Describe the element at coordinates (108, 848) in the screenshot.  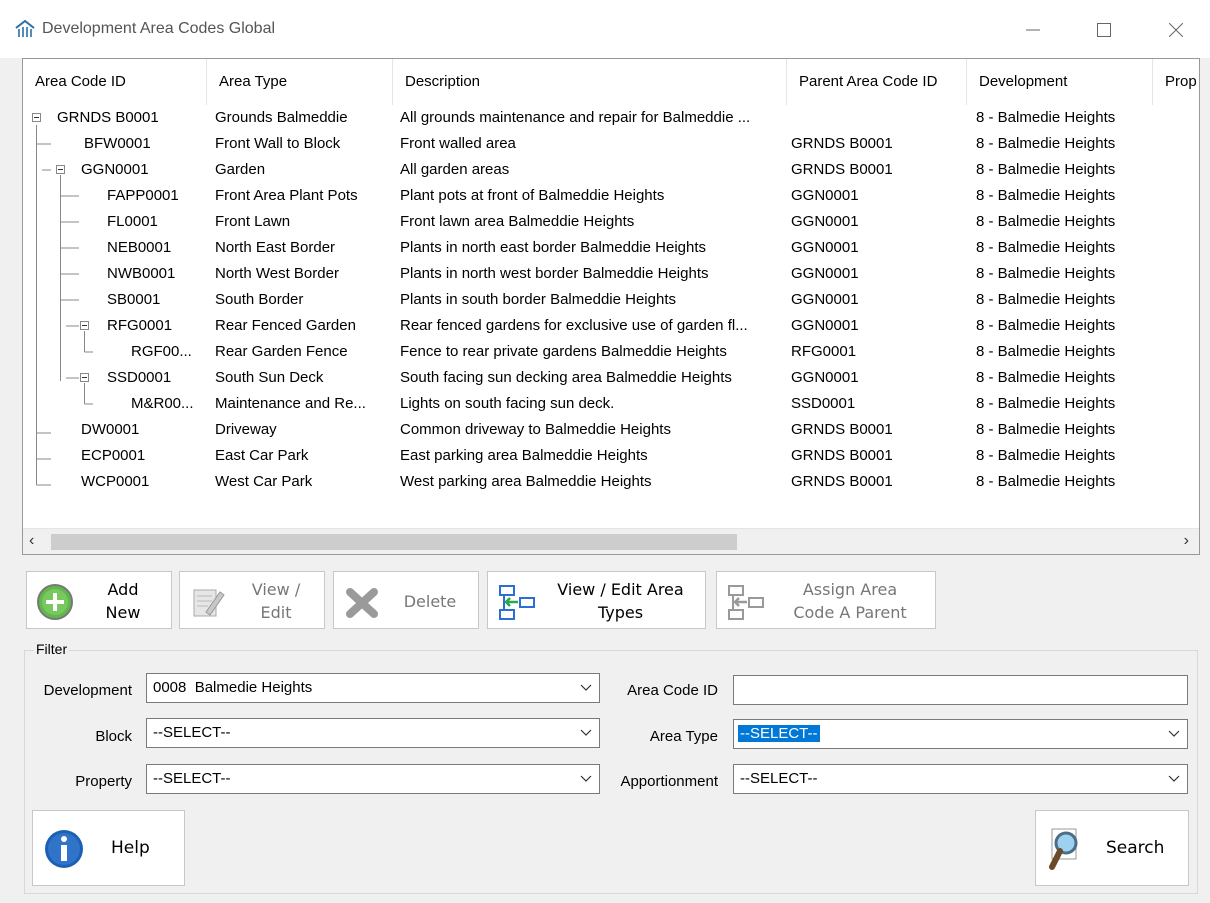
I see `help-button: Help` at that location.